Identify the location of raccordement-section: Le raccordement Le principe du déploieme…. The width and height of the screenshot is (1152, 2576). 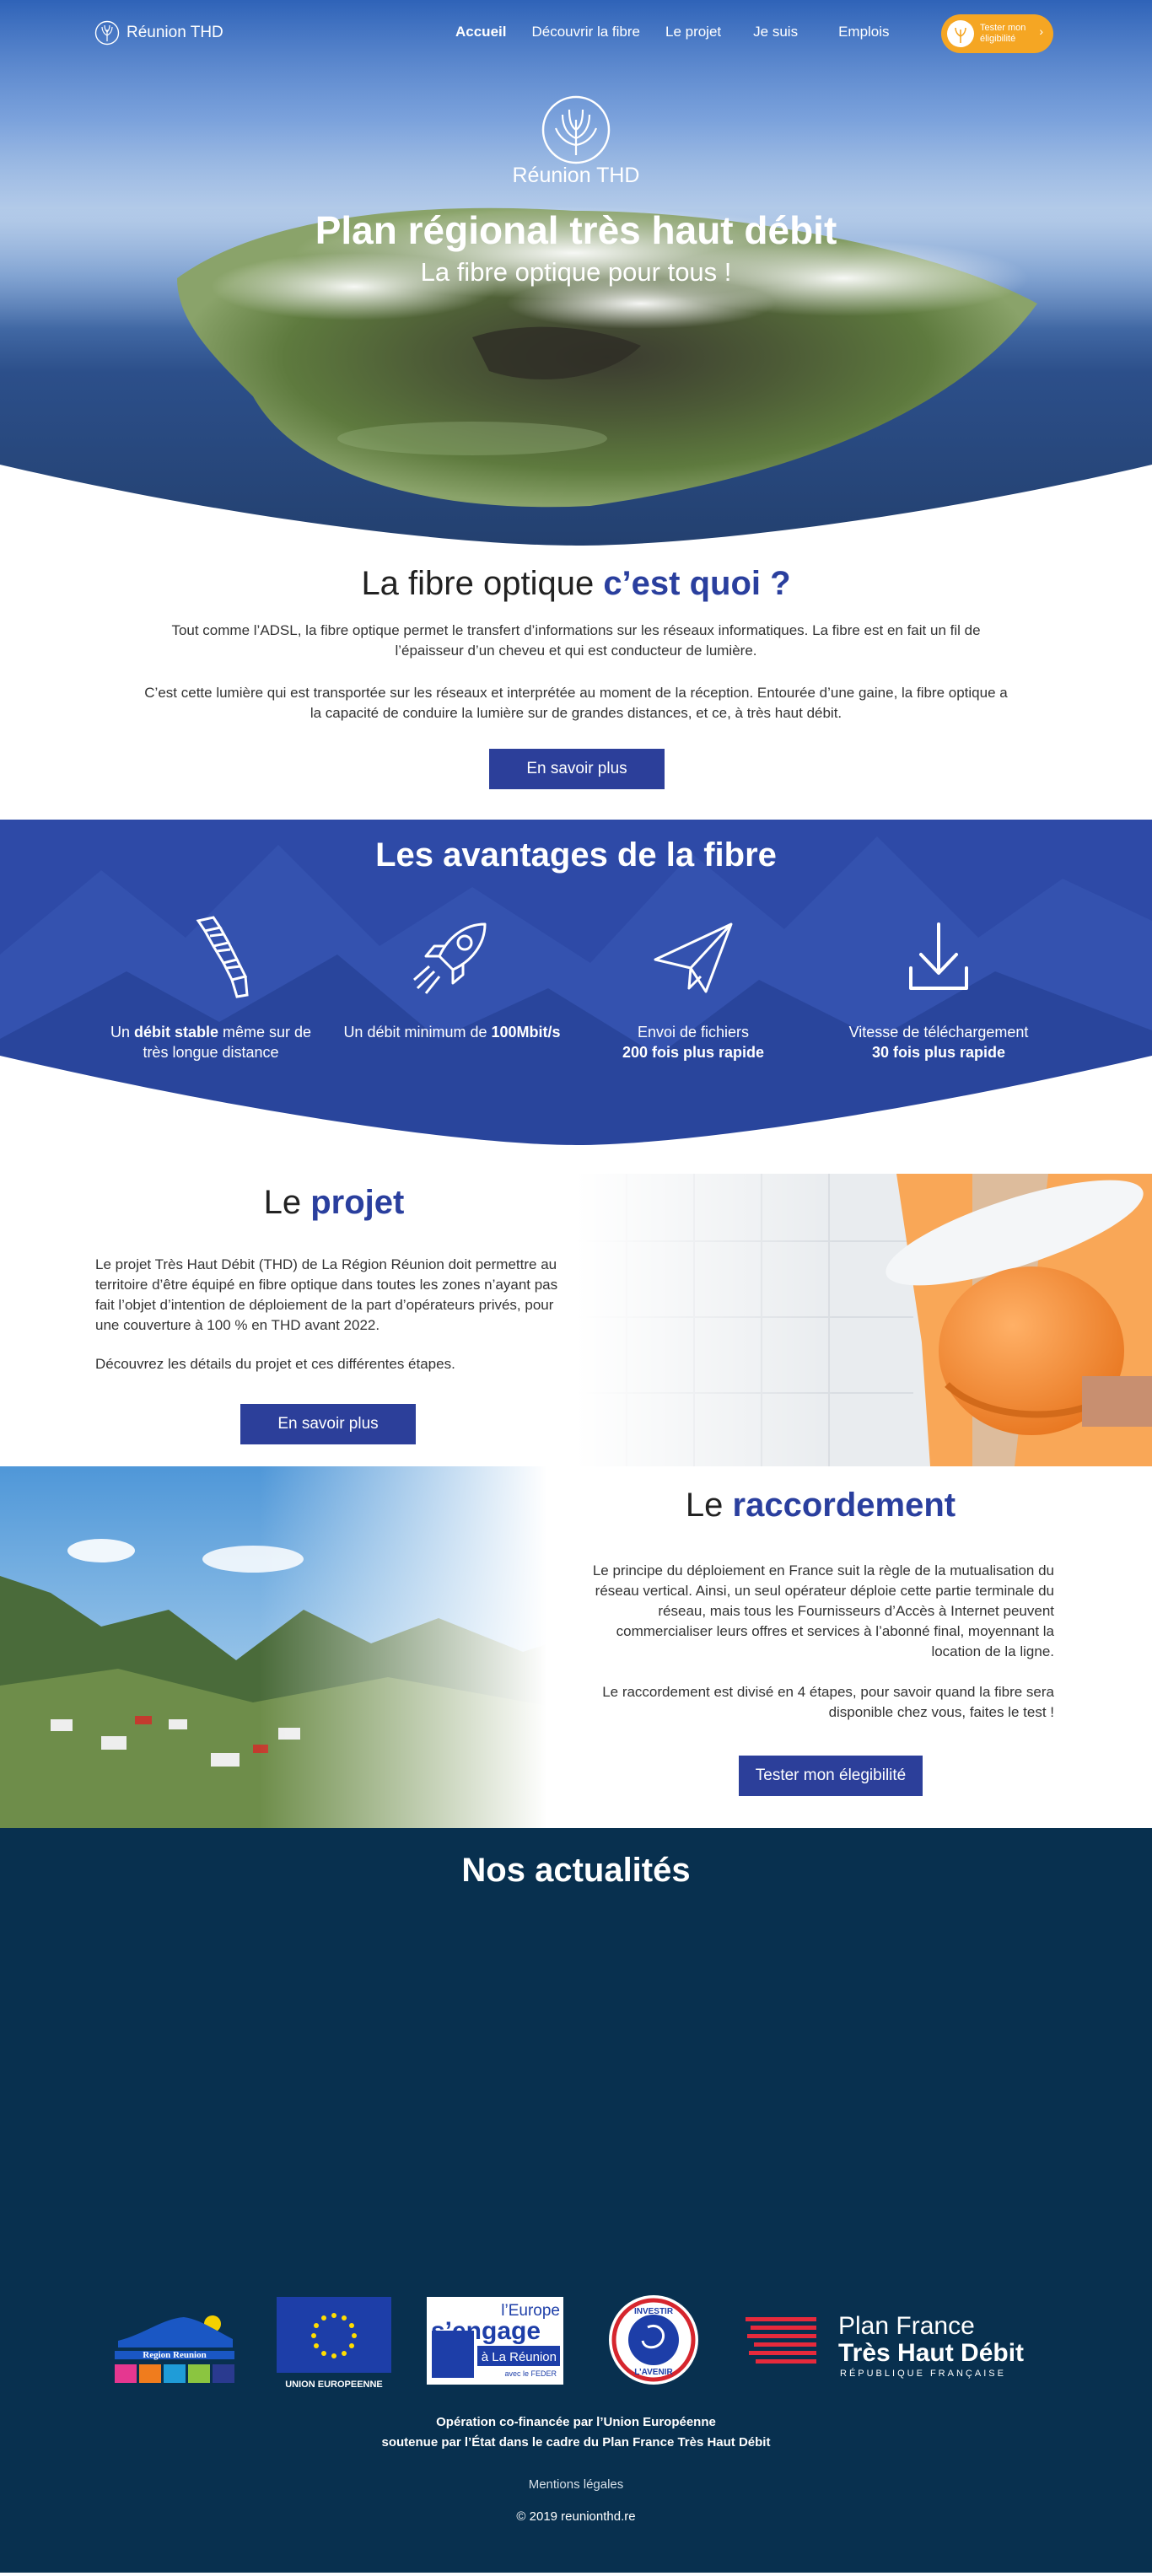
(576, 1647).